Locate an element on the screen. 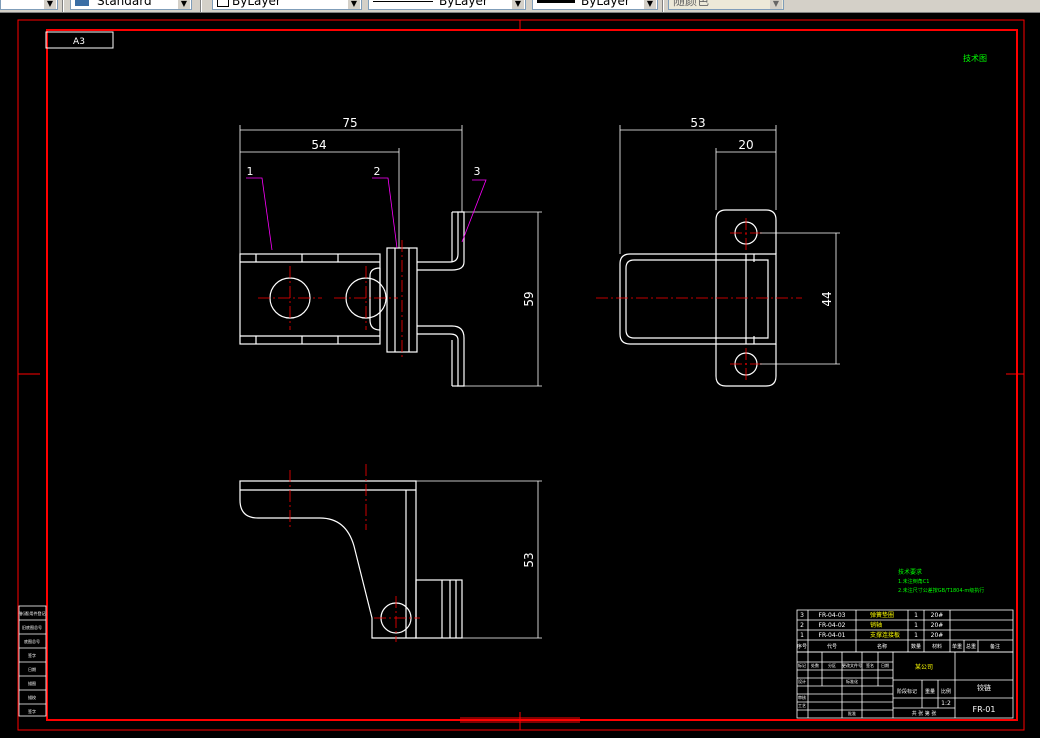 The height and width of the screenshot is (738, 1040). balloon-leaders is located at coordinates (366, 214).